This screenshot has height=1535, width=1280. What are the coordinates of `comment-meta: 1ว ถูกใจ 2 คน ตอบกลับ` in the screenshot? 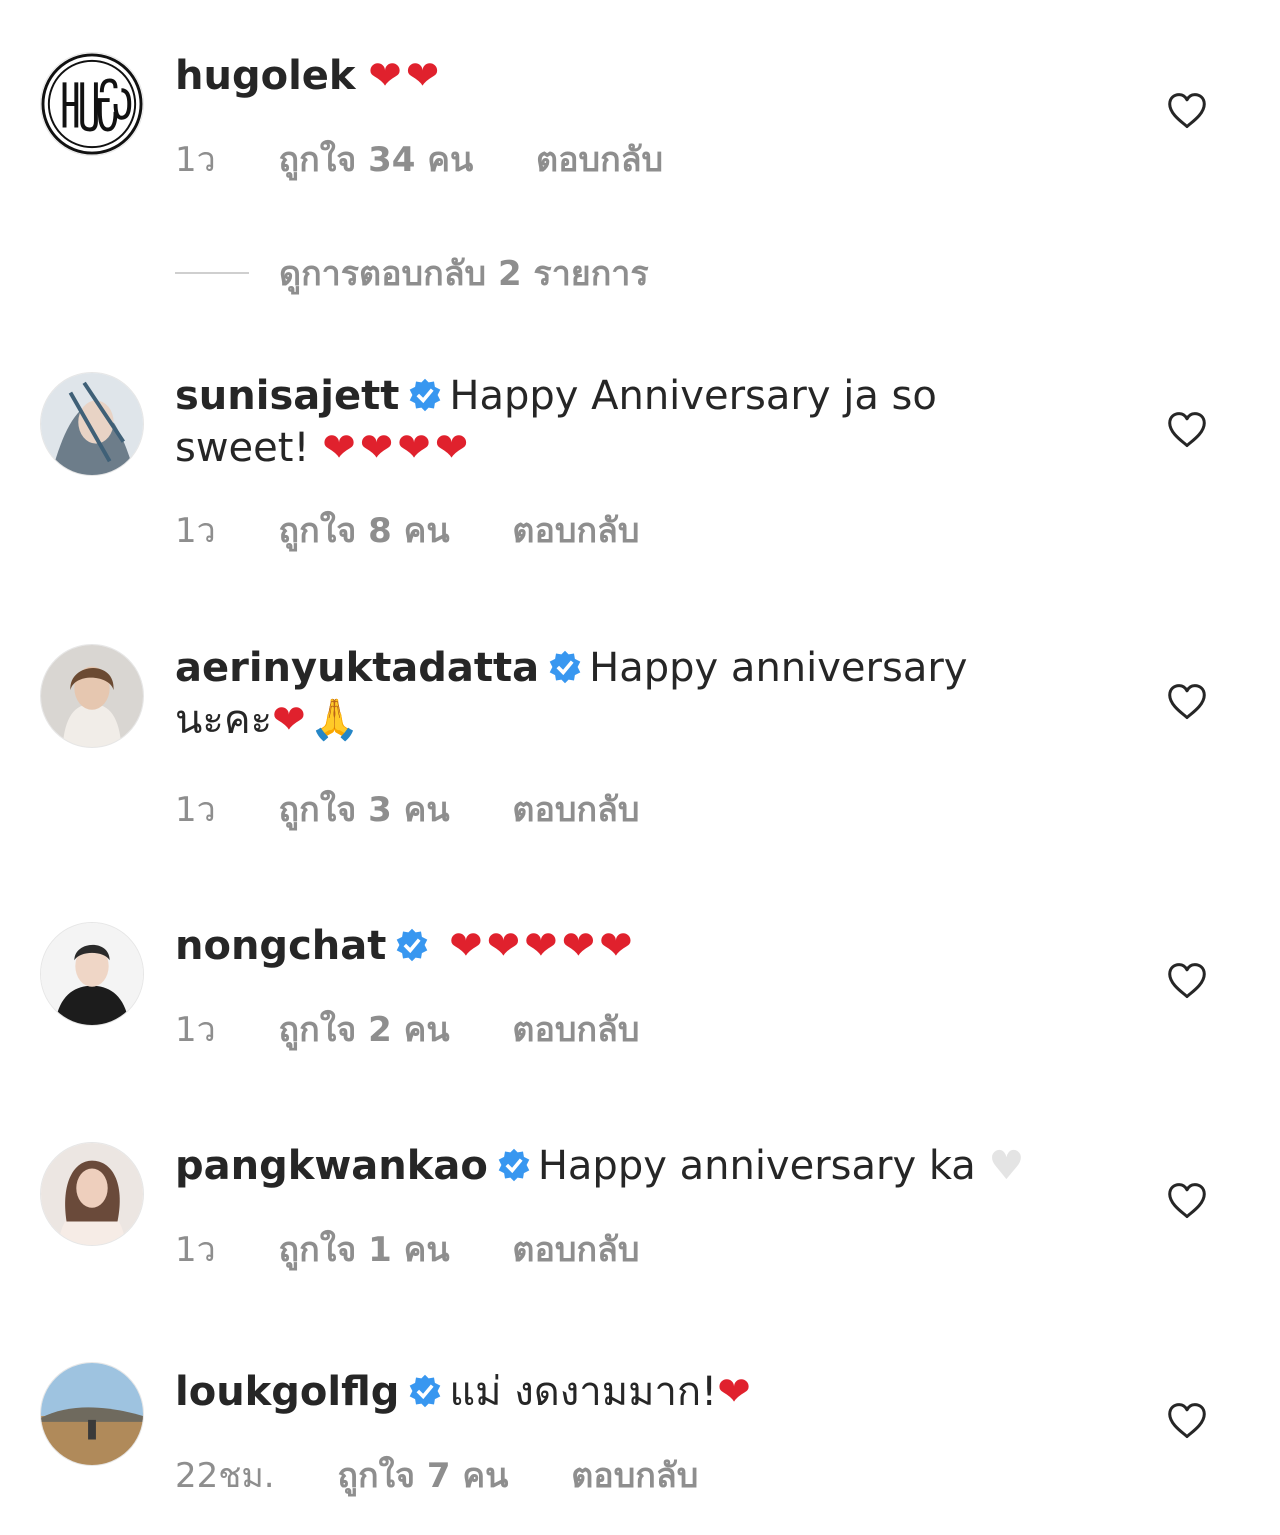 It's located at (407, 1029).